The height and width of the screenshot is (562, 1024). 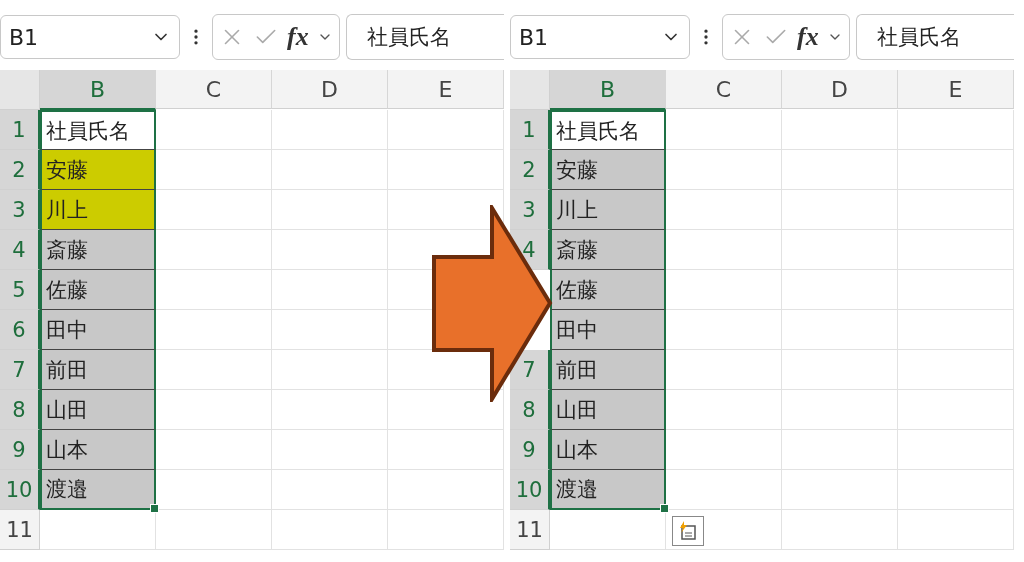 What do you see at coordinates (20, 290) in the screenshot?
I see `row-header: 5` at bounding box center [20, 290].